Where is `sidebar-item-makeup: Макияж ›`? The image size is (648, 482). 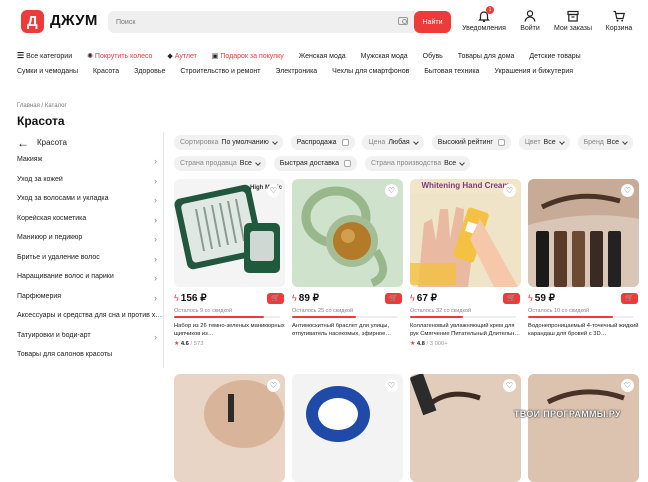 sidebar-item-makeup: Макияж › is located at coordinates (90, 166).